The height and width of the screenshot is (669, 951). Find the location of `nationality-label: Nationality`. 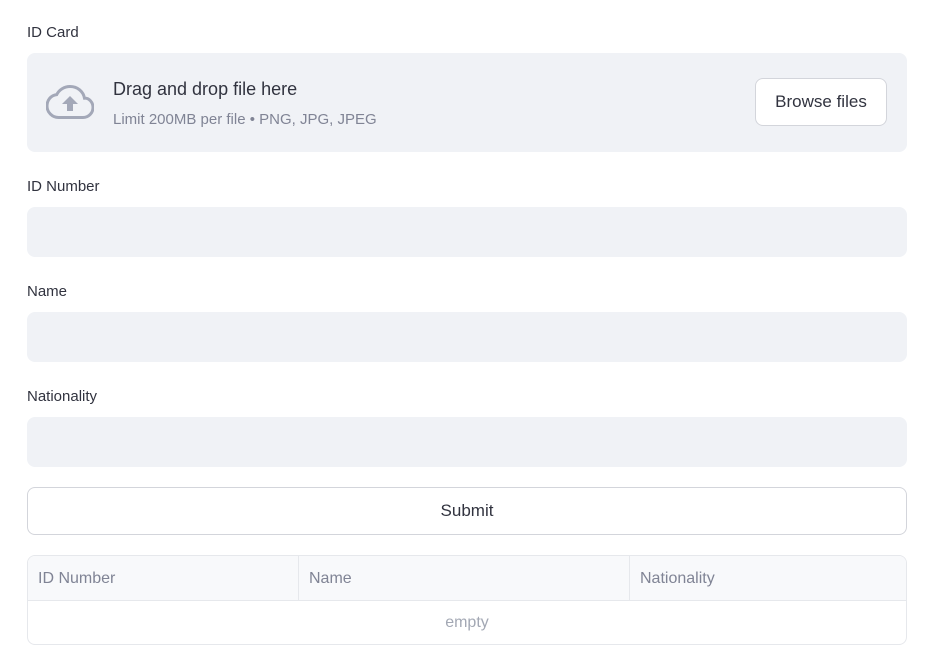

nationality-label: Nationality is located at coordinates (62, 396).